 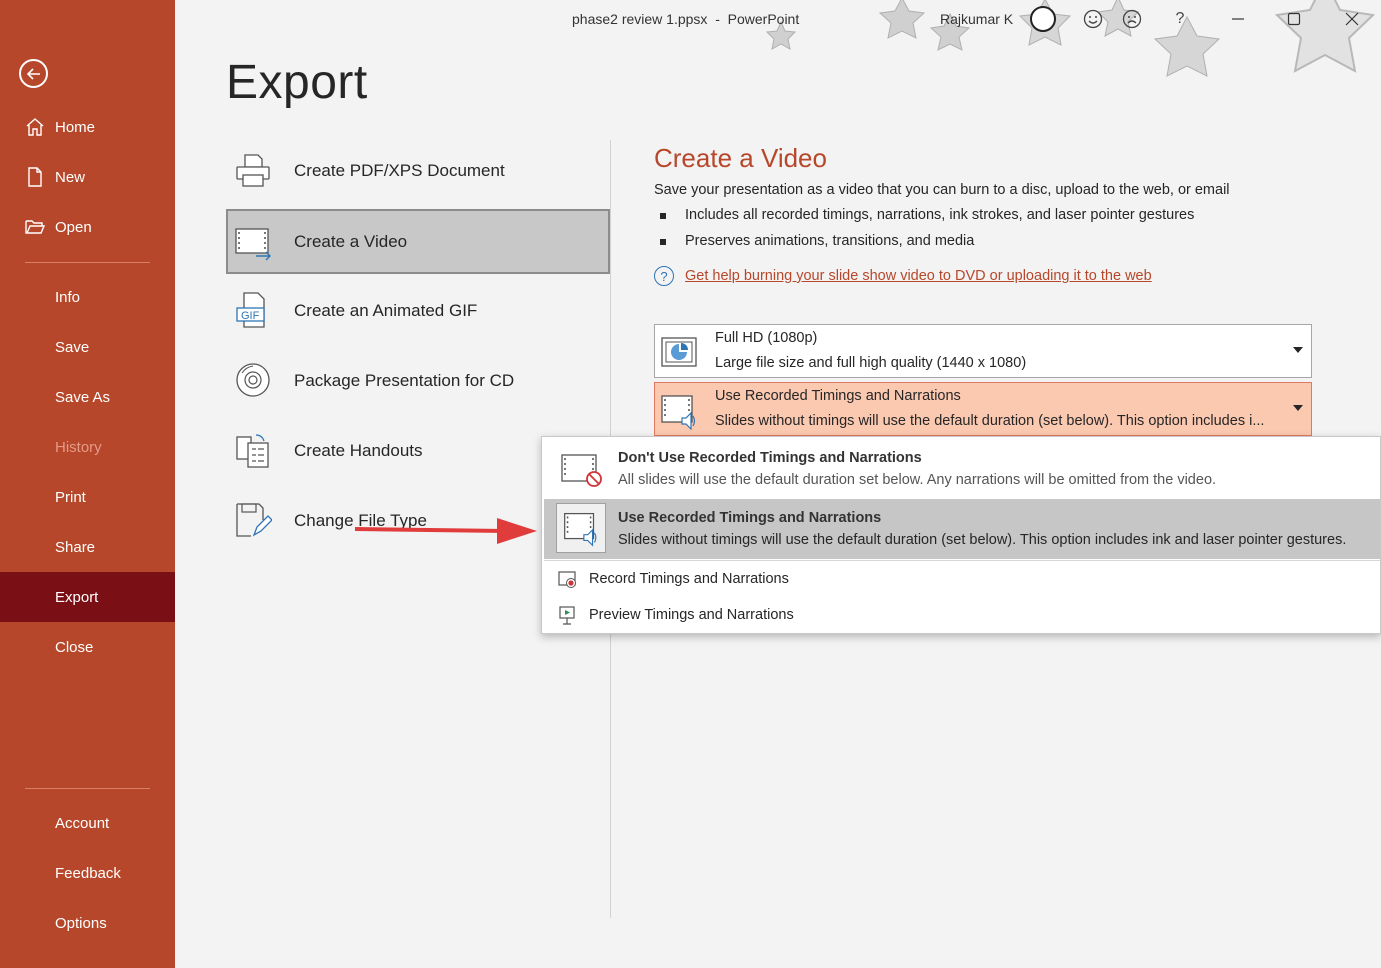 I want to click on new-document-icon, so click(x=35, y=177).